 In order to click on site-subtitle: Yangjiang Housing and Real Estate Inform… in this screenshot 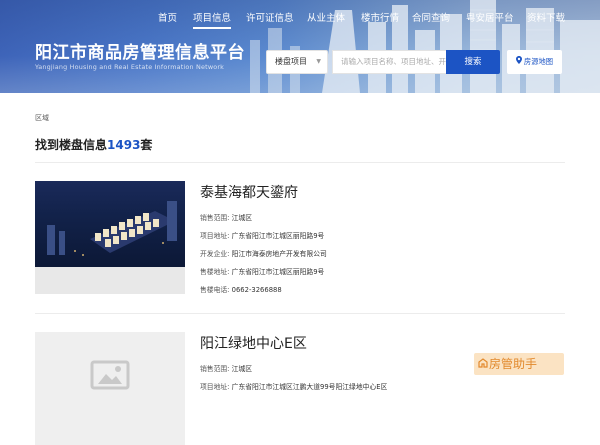, I will do `click(130, 67)`.